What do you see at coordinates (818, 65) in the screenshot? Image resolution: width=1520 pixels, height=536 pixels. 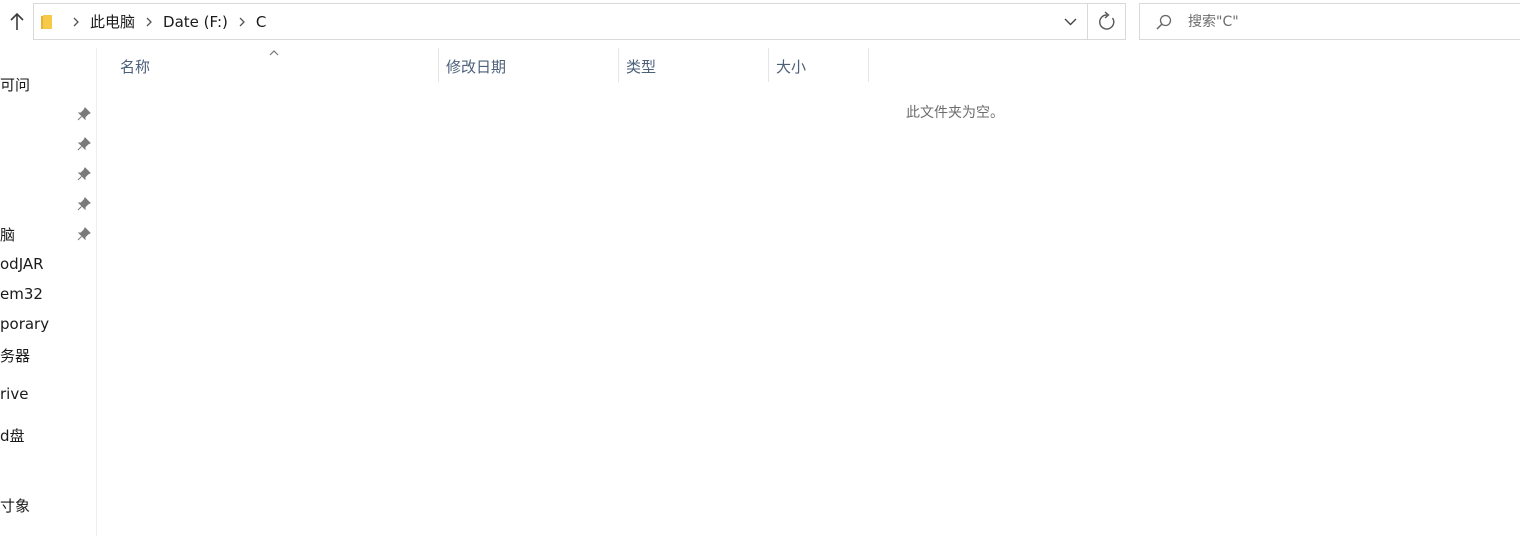 I see `column-header-size: 大小` at bounding box center [818, 65].